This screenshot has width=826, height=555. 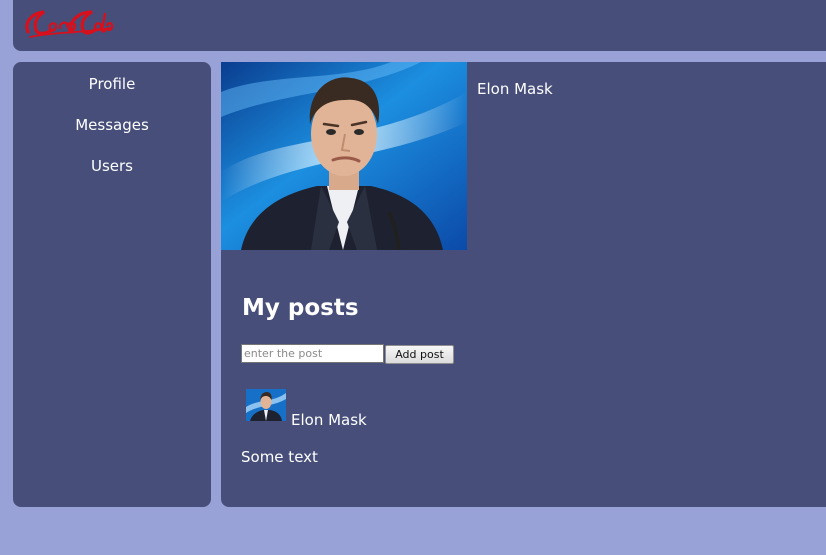 What do you see at coordinates (69, 24) in the screenshot?
I see `coca-cola-logo` at bounding box center [69, 24].